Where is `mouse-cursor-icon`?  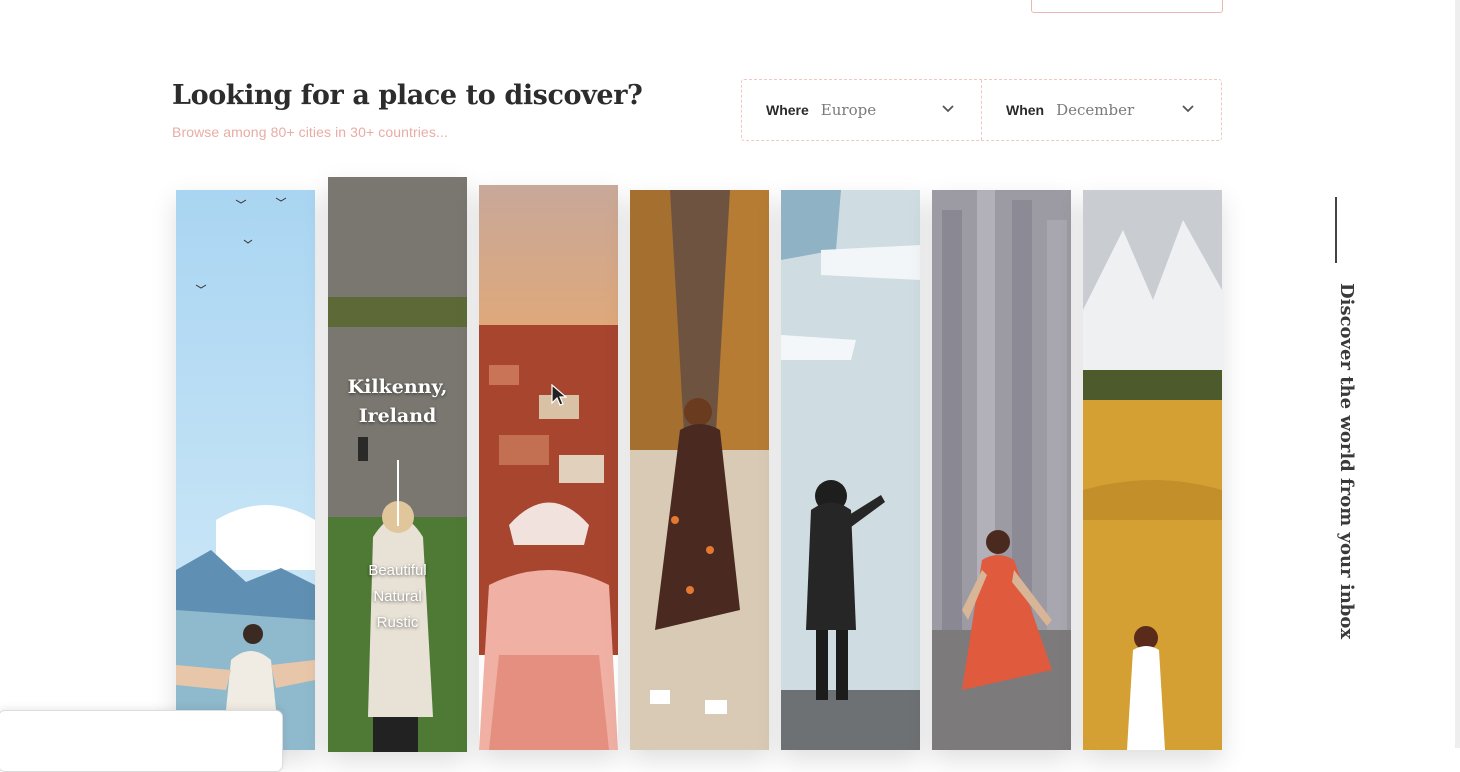
mouse-cursor-icon is located at coordinates (559, 395).